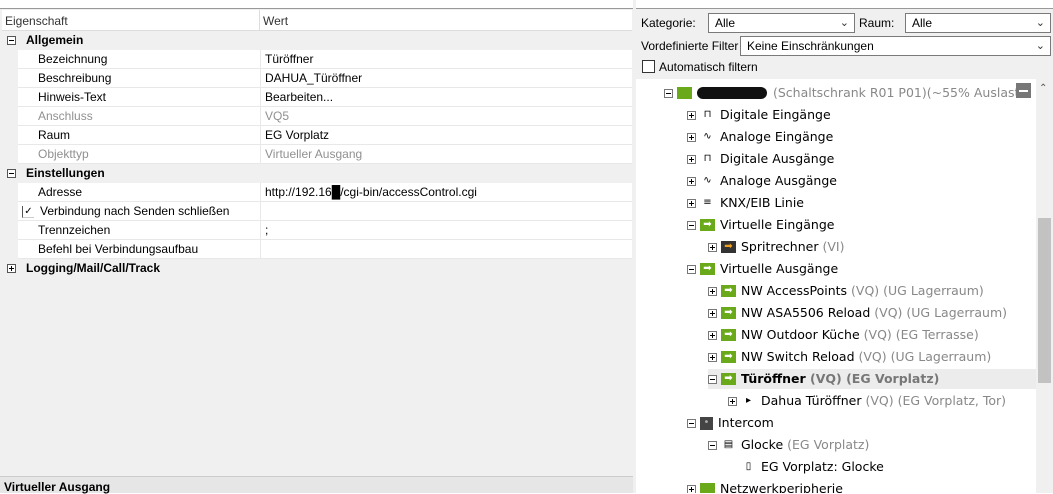 The width and height of the screenshot is (1053, 494). What do you see at coordinates (275, 20) in the screenshot?
I see `column-header-value: Wert` at bounding box center [275, 20].